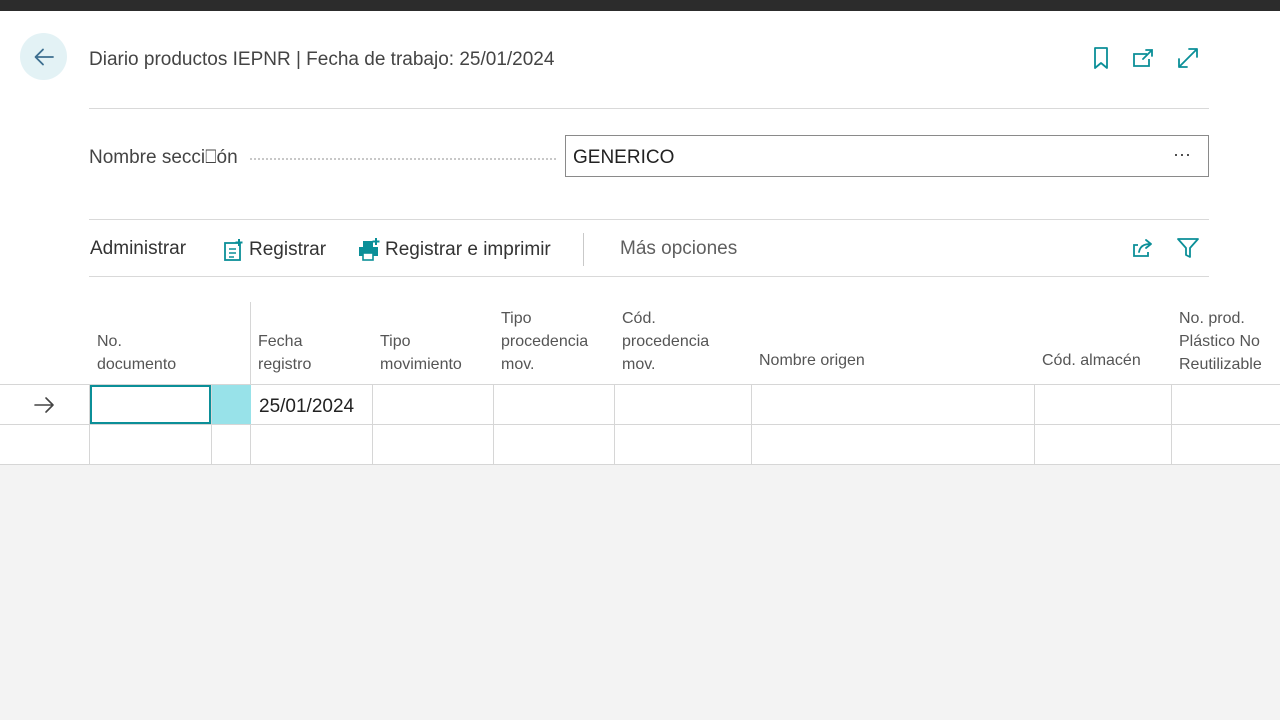  What do you see at coordinates (231, 404) in the screenshot?
I see `row-selection-marker` at bounding box center [231, 404].